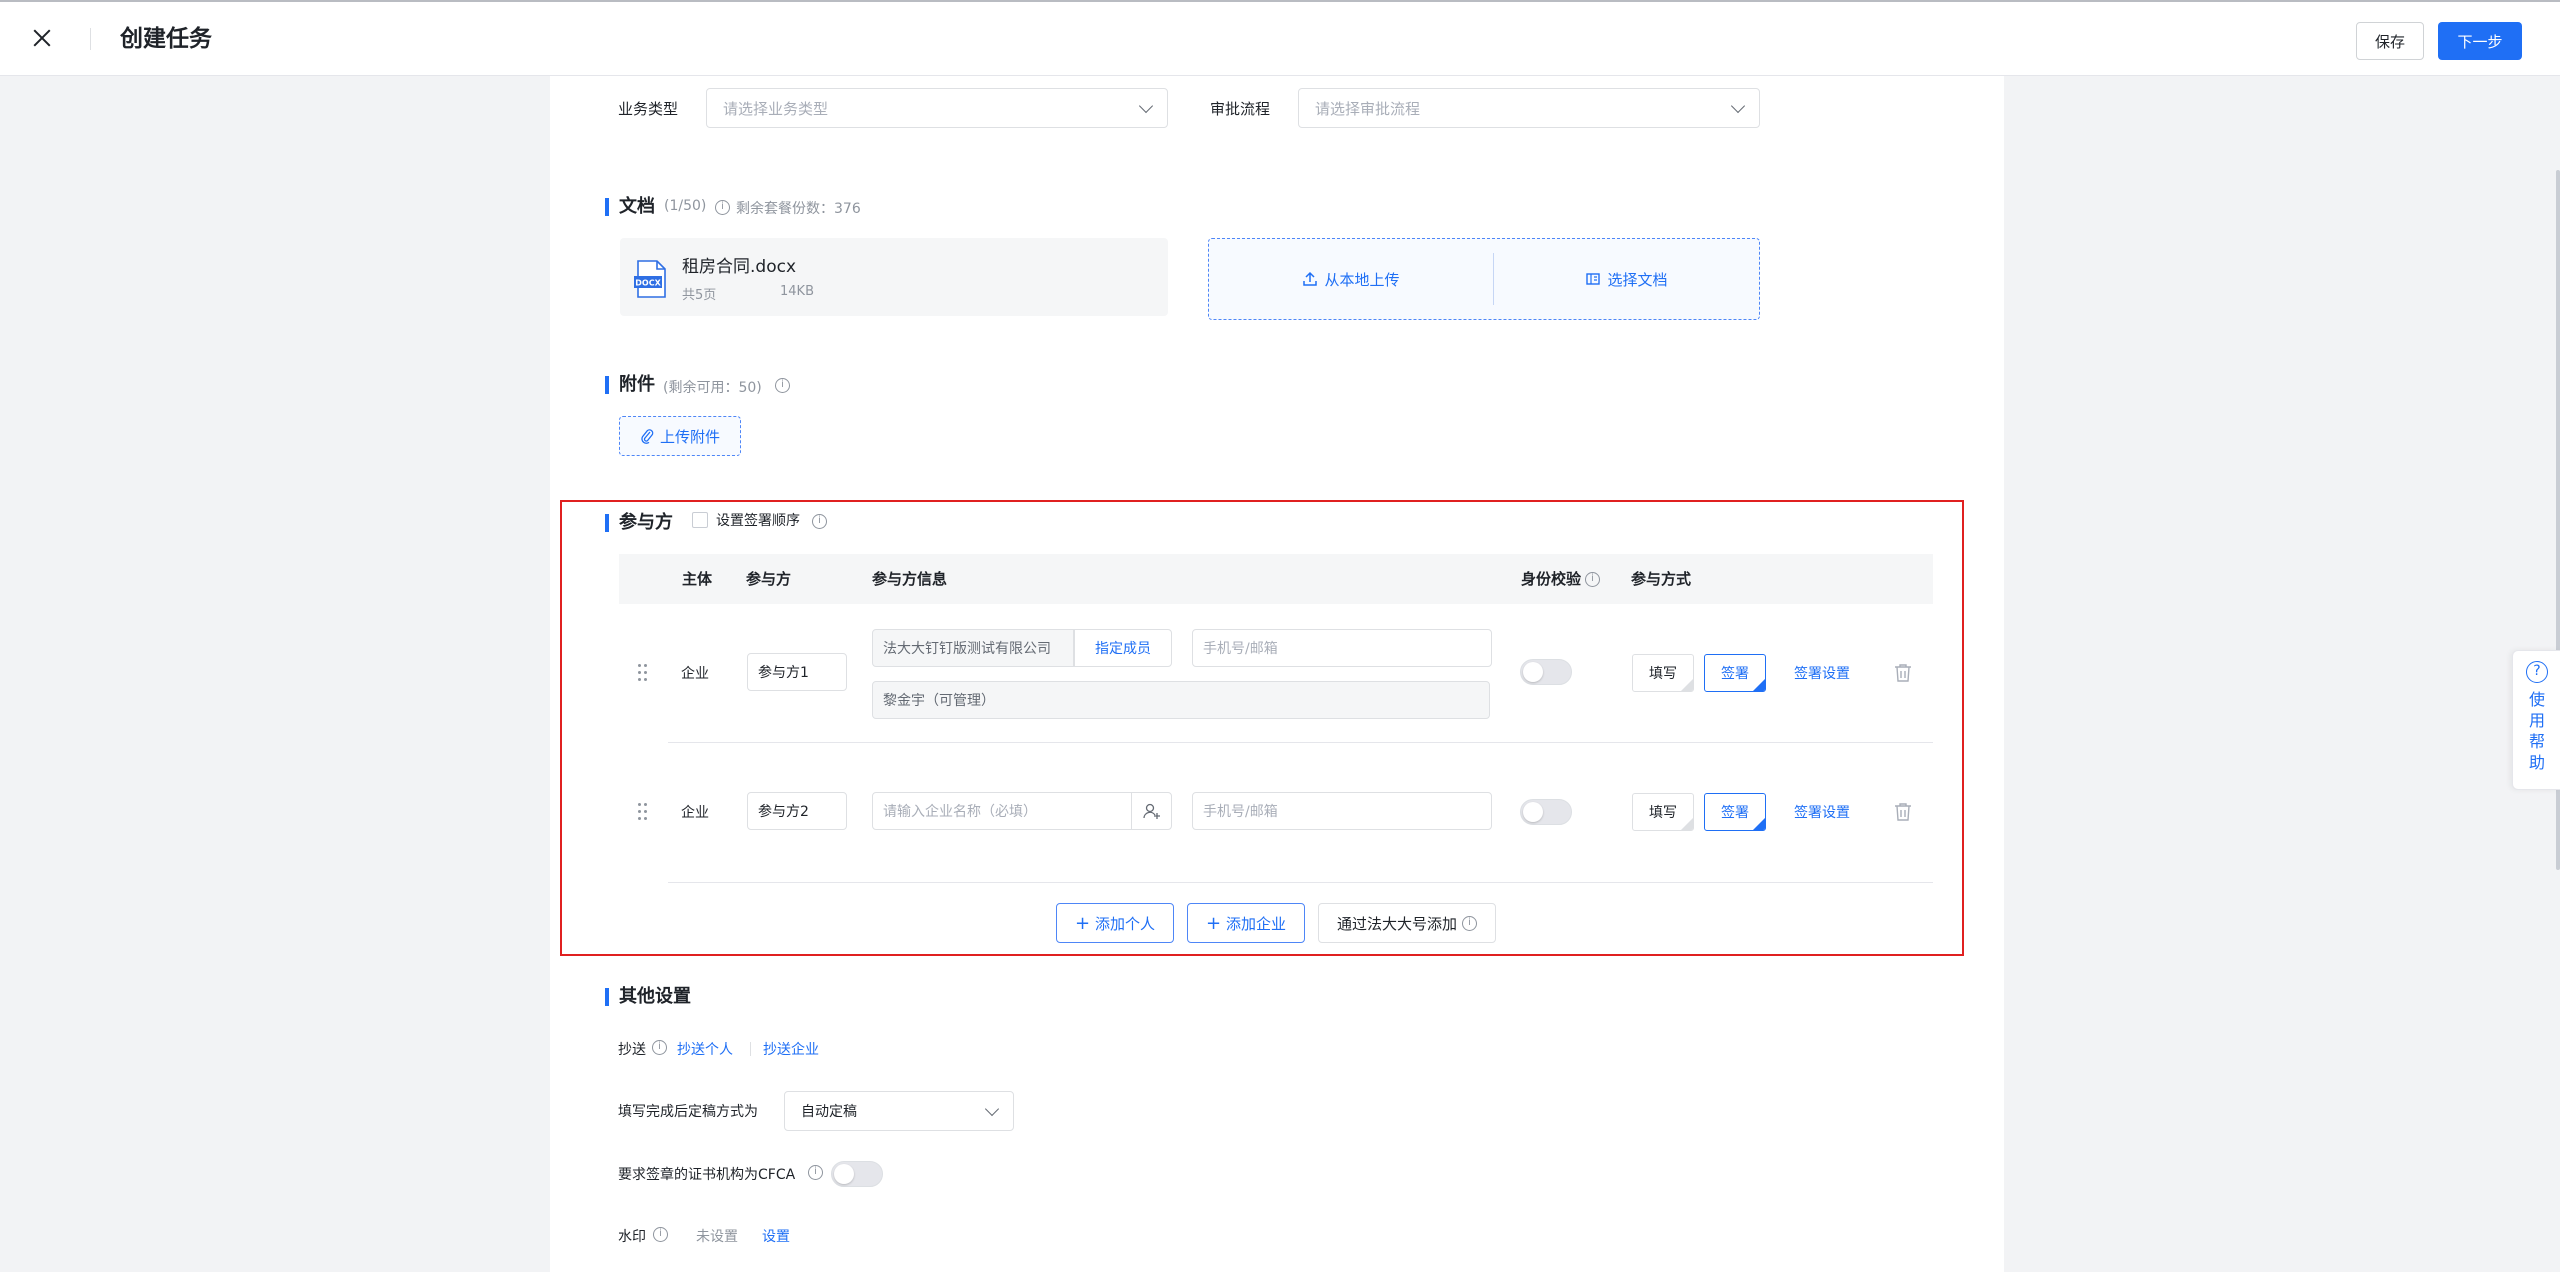 This screenshot has height=1272, width=2560. I want to click on document-library-icon, so click(1593, 279).